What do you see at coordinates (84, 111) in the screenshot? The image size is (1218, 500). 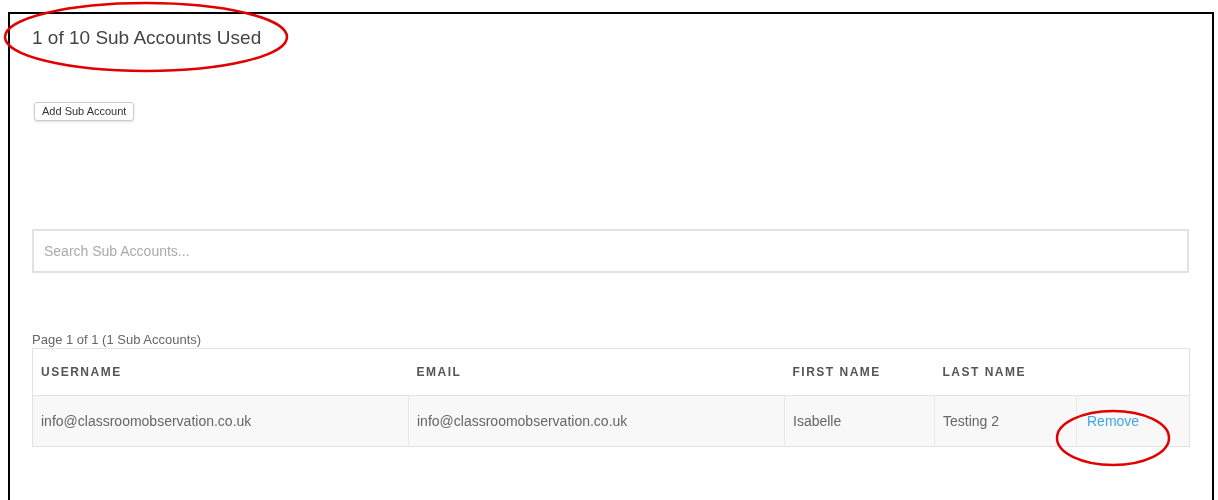 I see `add-sub-account-button: Add Sub Account` at bounding box center [84, 111].